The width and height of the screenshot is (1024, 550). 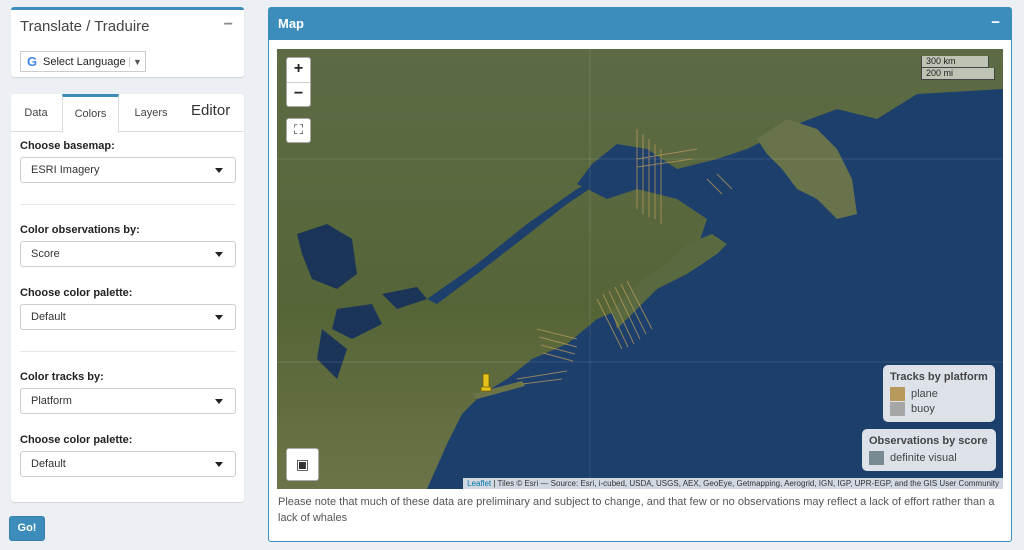 I want to click on track-palette-value: Default, so click(x=48, y=464).